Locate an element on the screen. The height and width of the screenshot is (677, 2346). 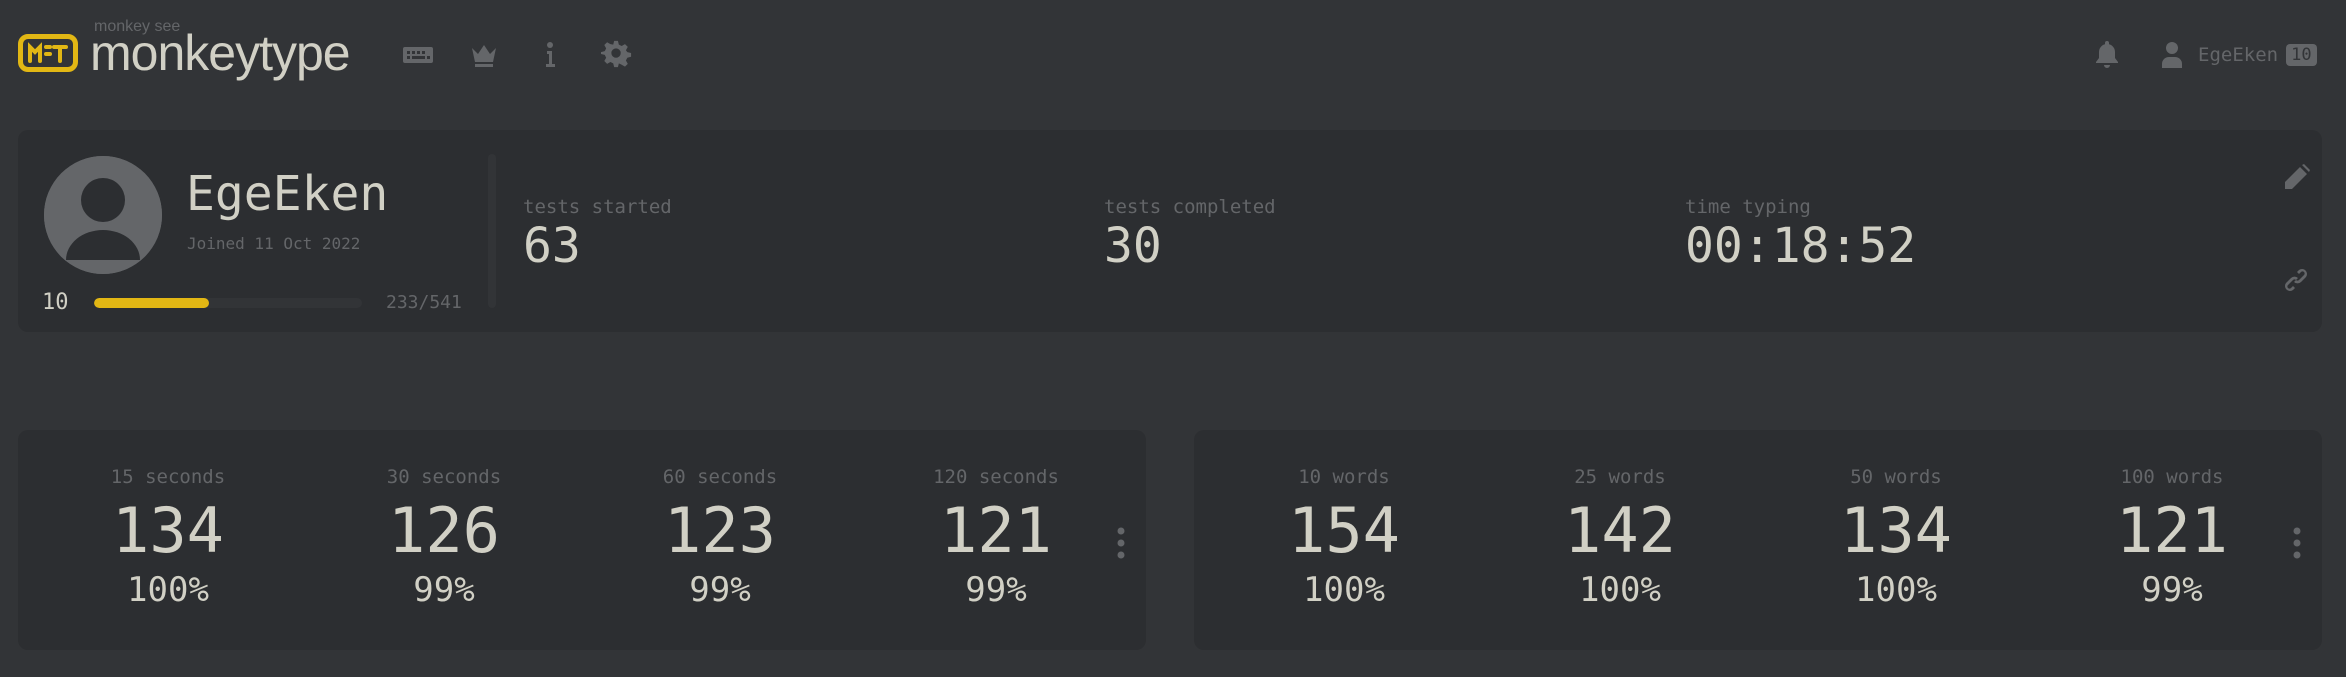
profile-username: EgeEken is located at coordinates (287, 194).